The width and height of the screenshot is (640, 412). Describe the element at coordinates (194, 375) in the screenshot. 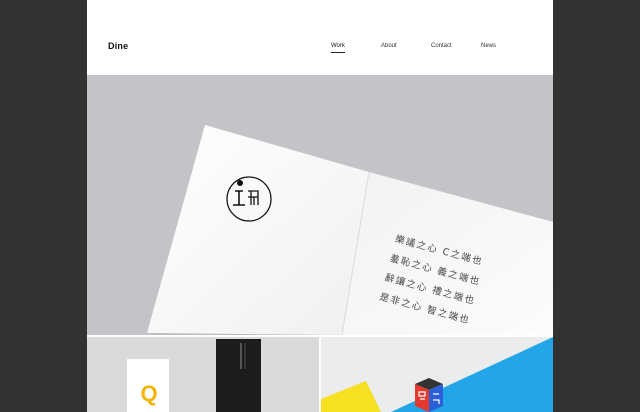

I see `cards-mockup: Q` at that location.